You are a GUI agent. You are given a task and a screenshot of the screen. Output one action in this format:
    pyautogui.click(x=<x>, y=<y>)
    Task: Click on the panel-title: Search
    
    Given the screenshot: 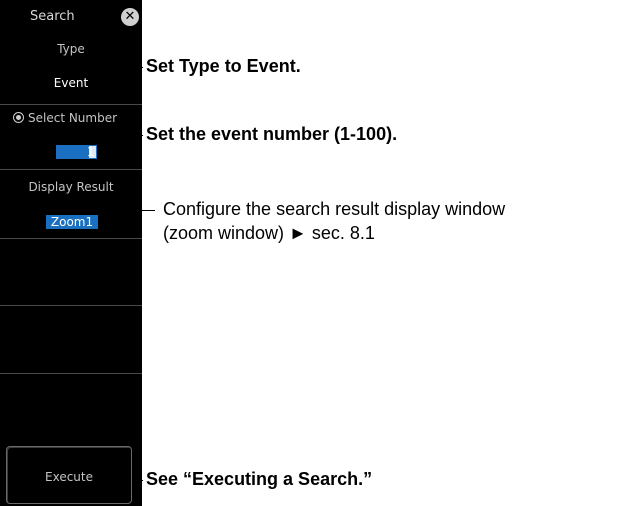 What is the action you would take?
    pyautogui.click(x=52, y=16)
    